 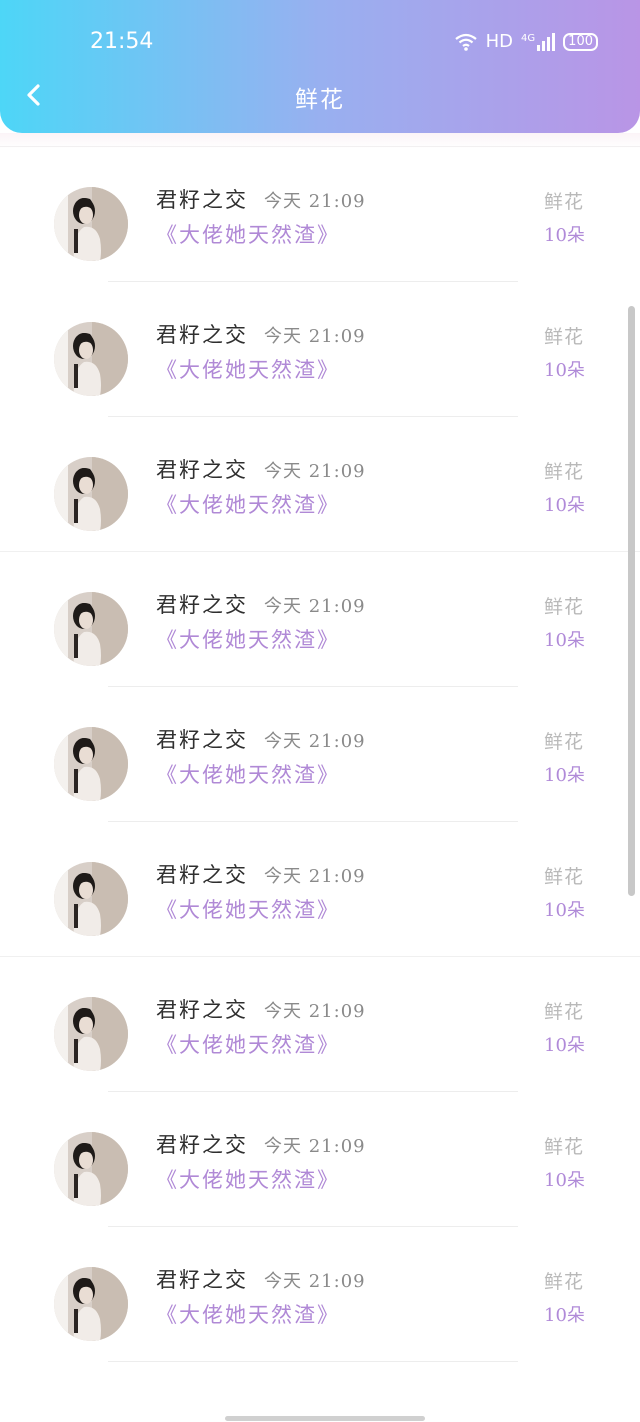 I want to click on signal-label: 4G, so click(x=528, y=38).